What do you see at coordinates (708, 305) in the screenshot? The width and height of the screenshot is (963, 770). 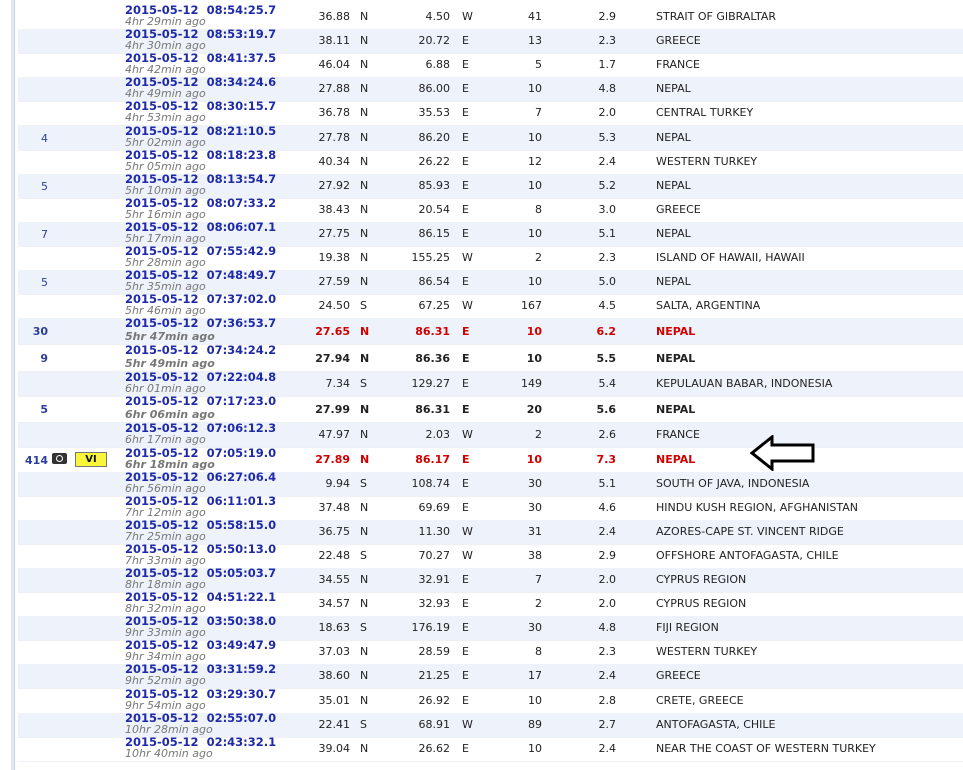 I see `region-name: SALTA, ARGENTINA` at bounding box center [708, 305].